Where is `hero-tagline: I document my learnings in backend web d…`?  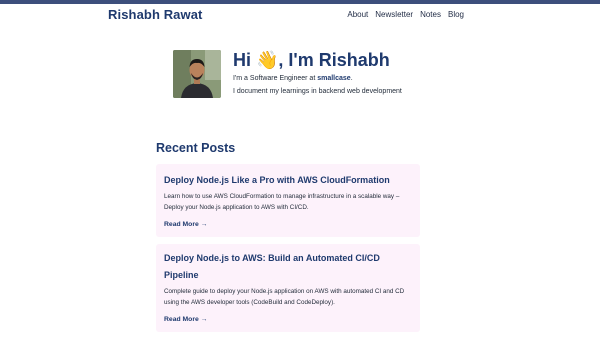 hero-tagline: I document my learnings in backend web d… is located at coordinates (317, 91).